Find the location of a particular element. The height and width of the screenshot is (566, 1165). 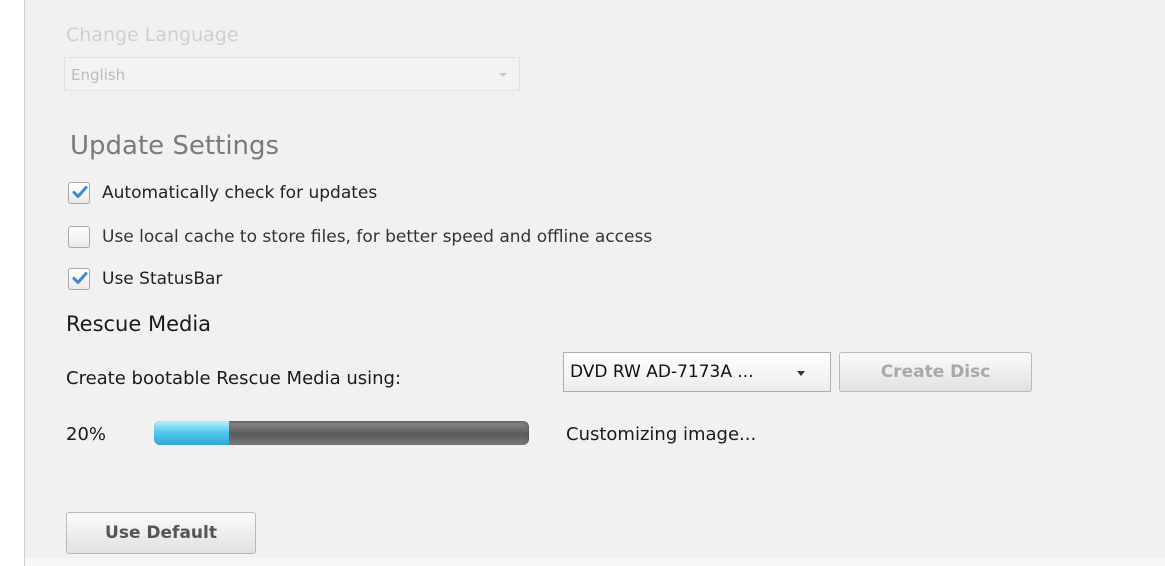

statusbar-checkbox is located at coordinates (79, 279).